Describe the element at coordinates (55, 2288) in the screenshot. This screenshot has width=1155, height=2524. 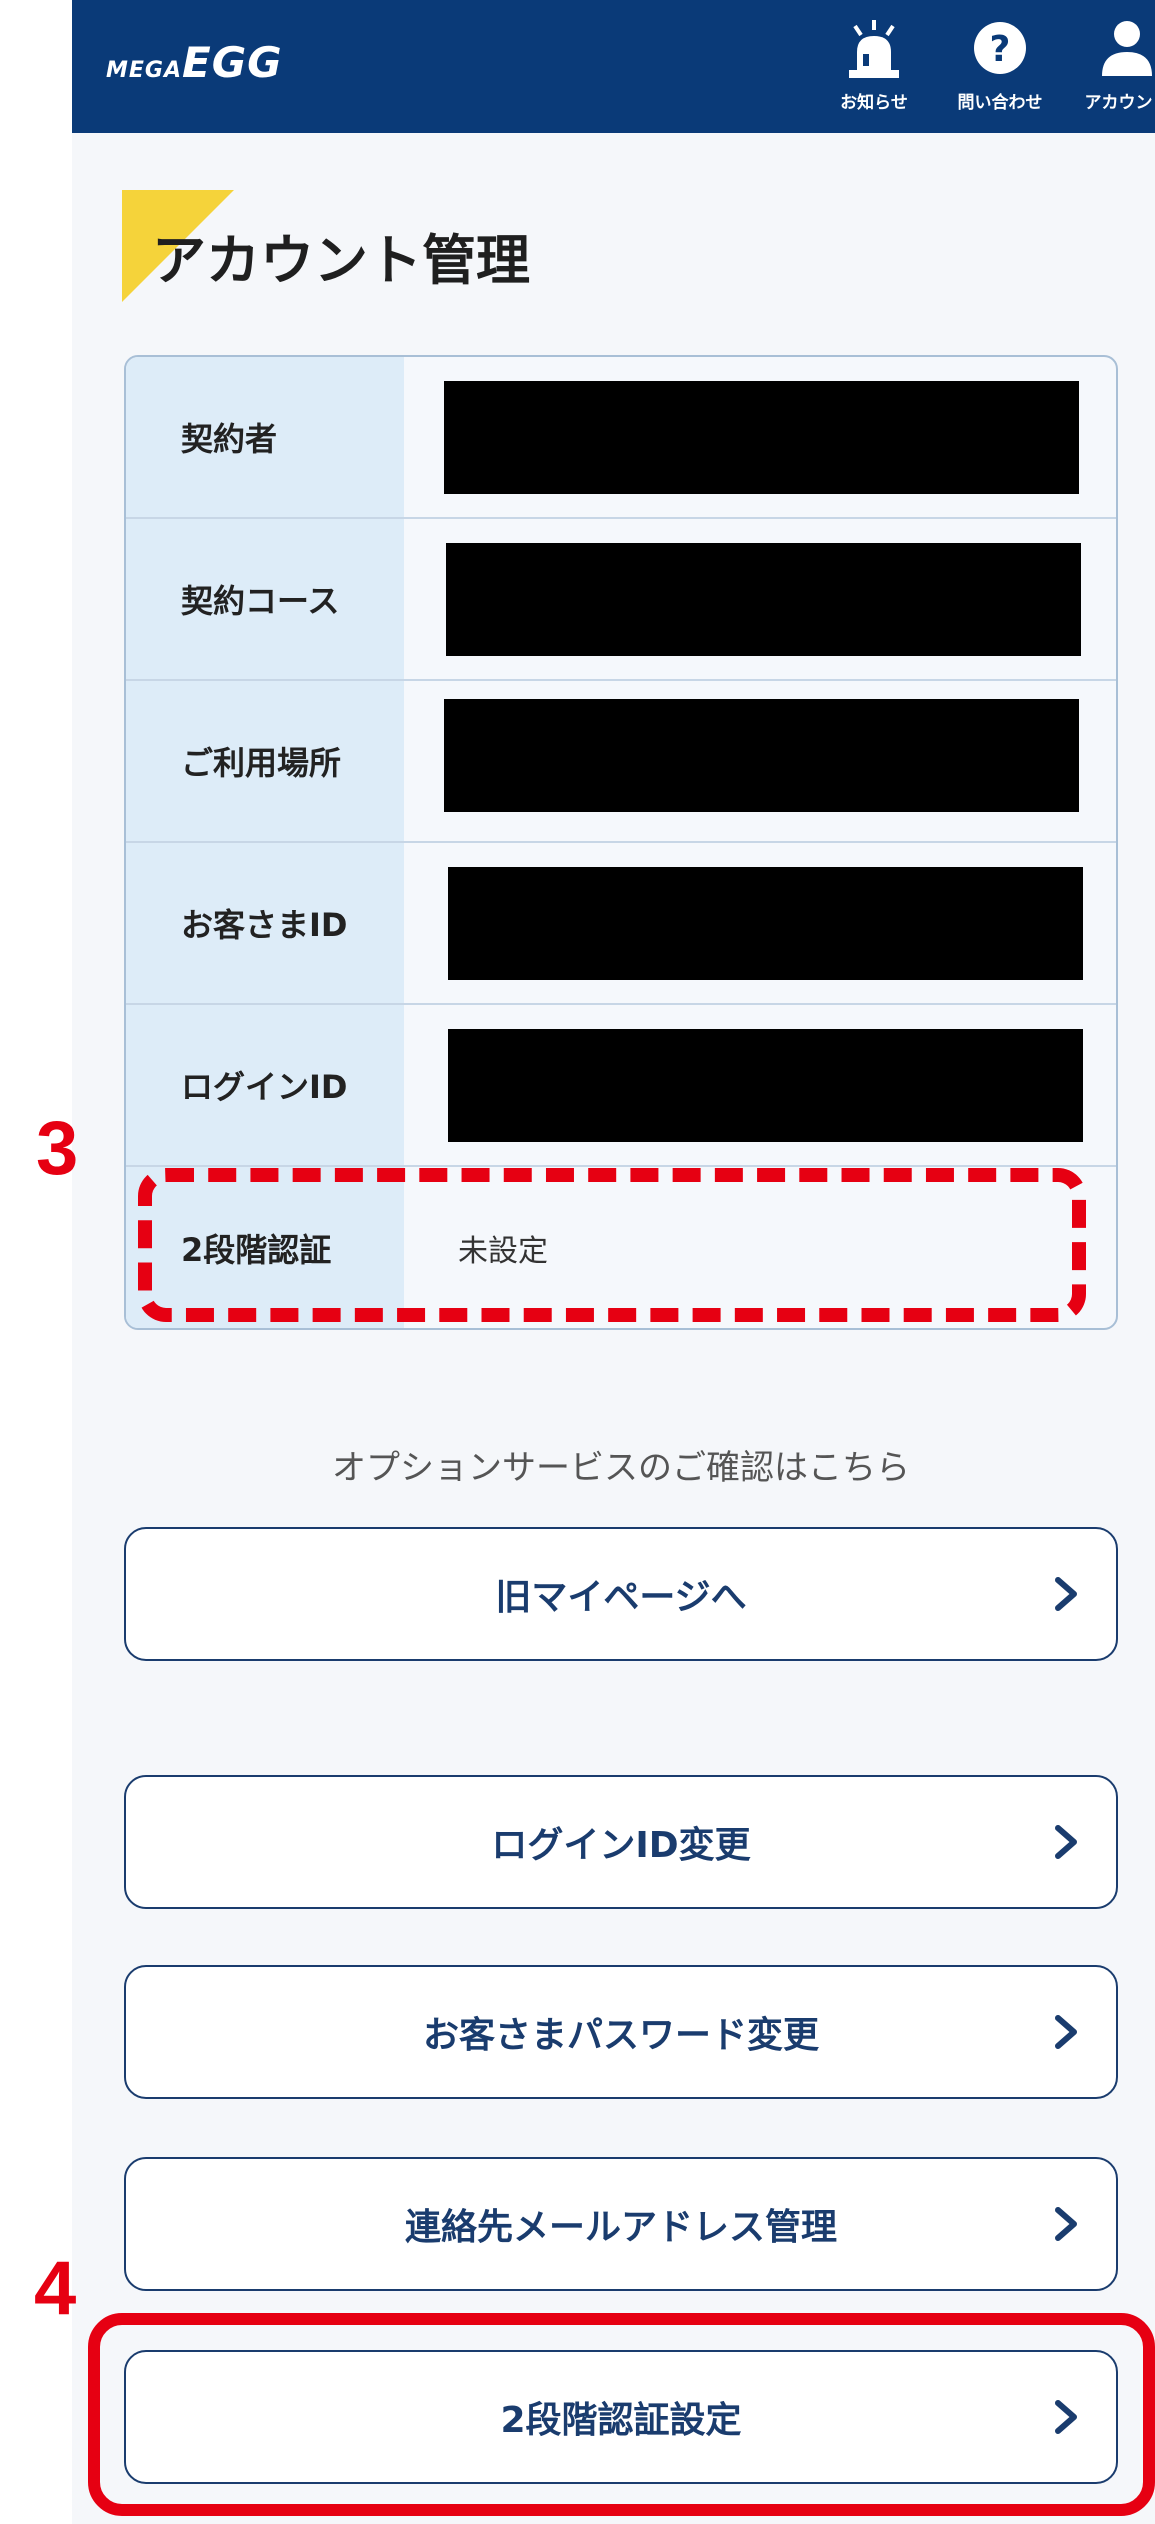
I see `annotation-step-4: 4` at that location.